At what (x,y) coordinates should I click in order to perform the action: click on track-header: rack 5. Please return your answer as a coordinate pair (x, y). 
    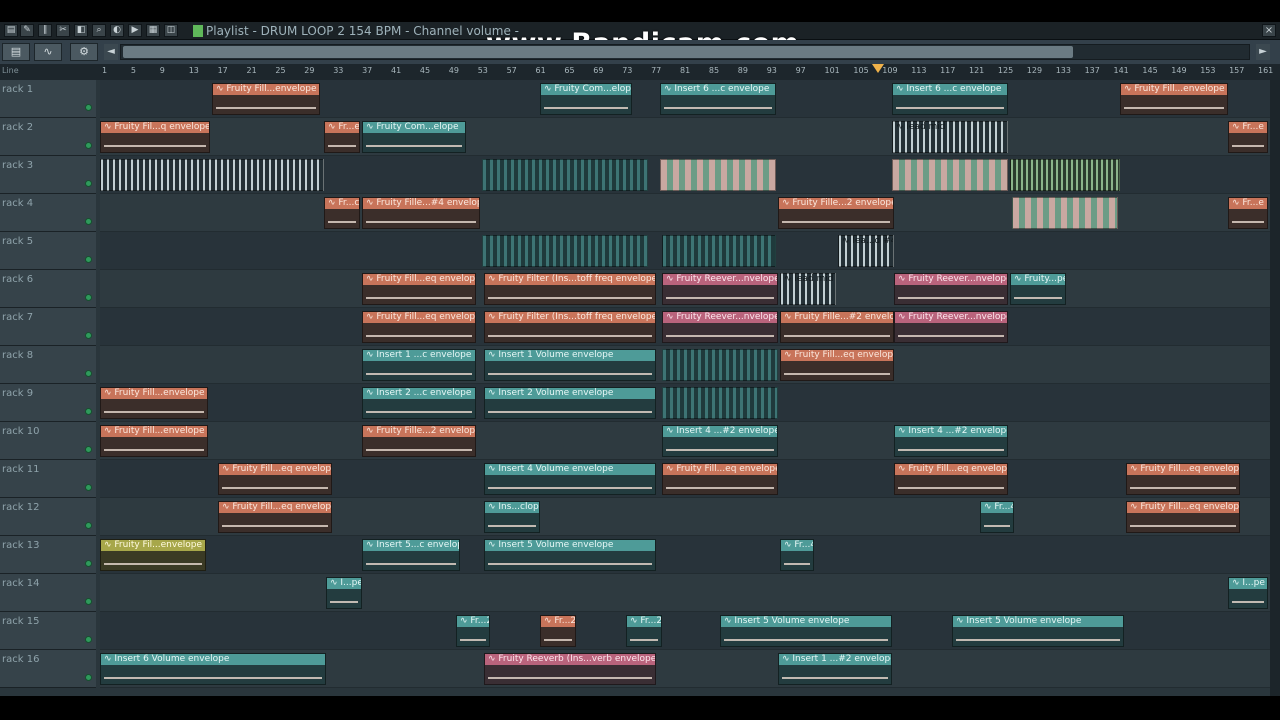
    Looking at the image, I should click on (48, 251).